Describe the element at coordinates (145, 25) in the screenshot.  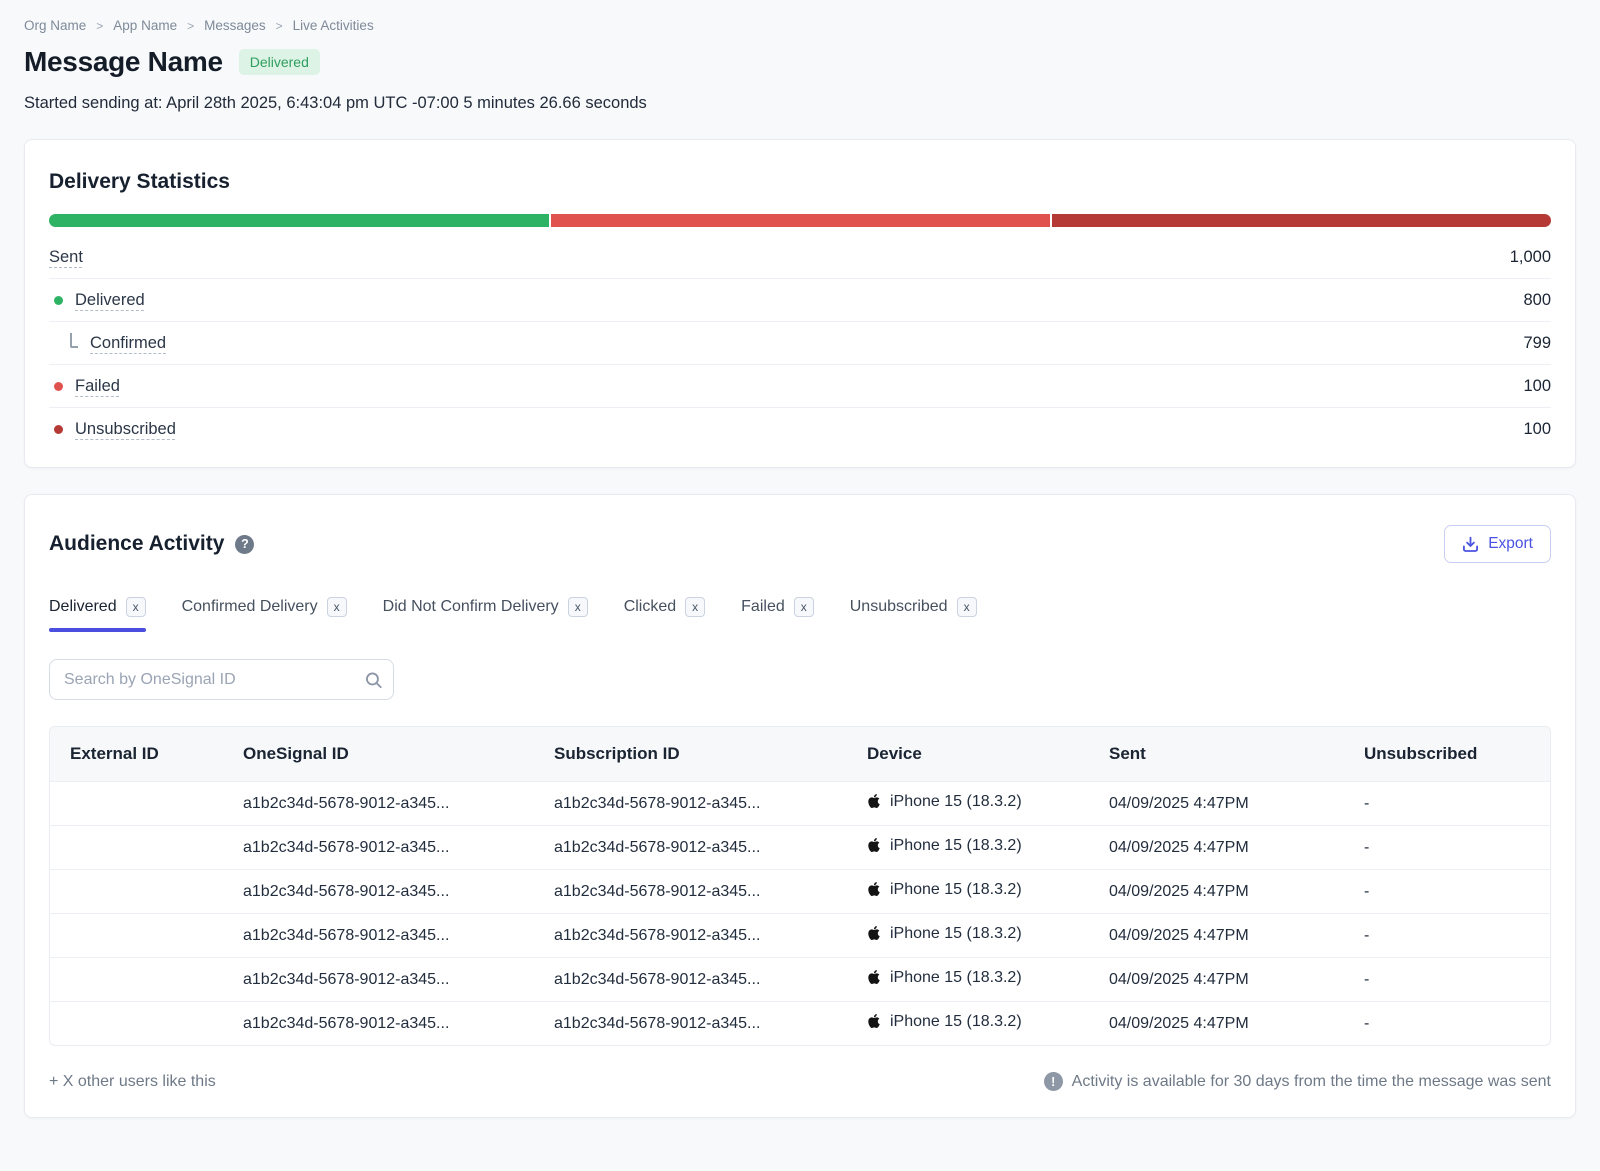
I see `breadcrumb-item-app-name: App Name` at that location.